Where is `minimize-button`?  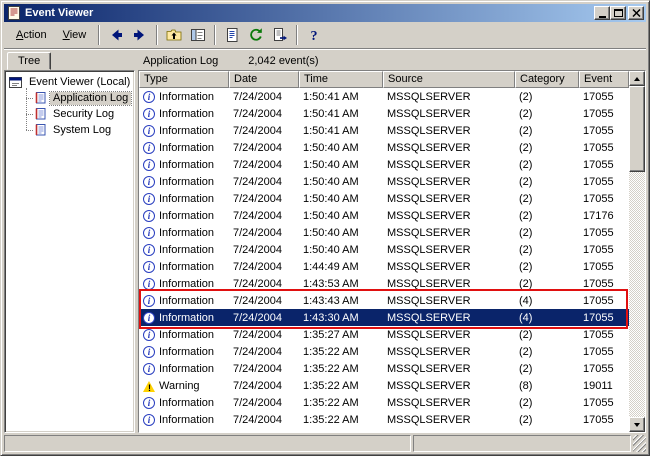 minimize-button is located at coordinates (602, 13).